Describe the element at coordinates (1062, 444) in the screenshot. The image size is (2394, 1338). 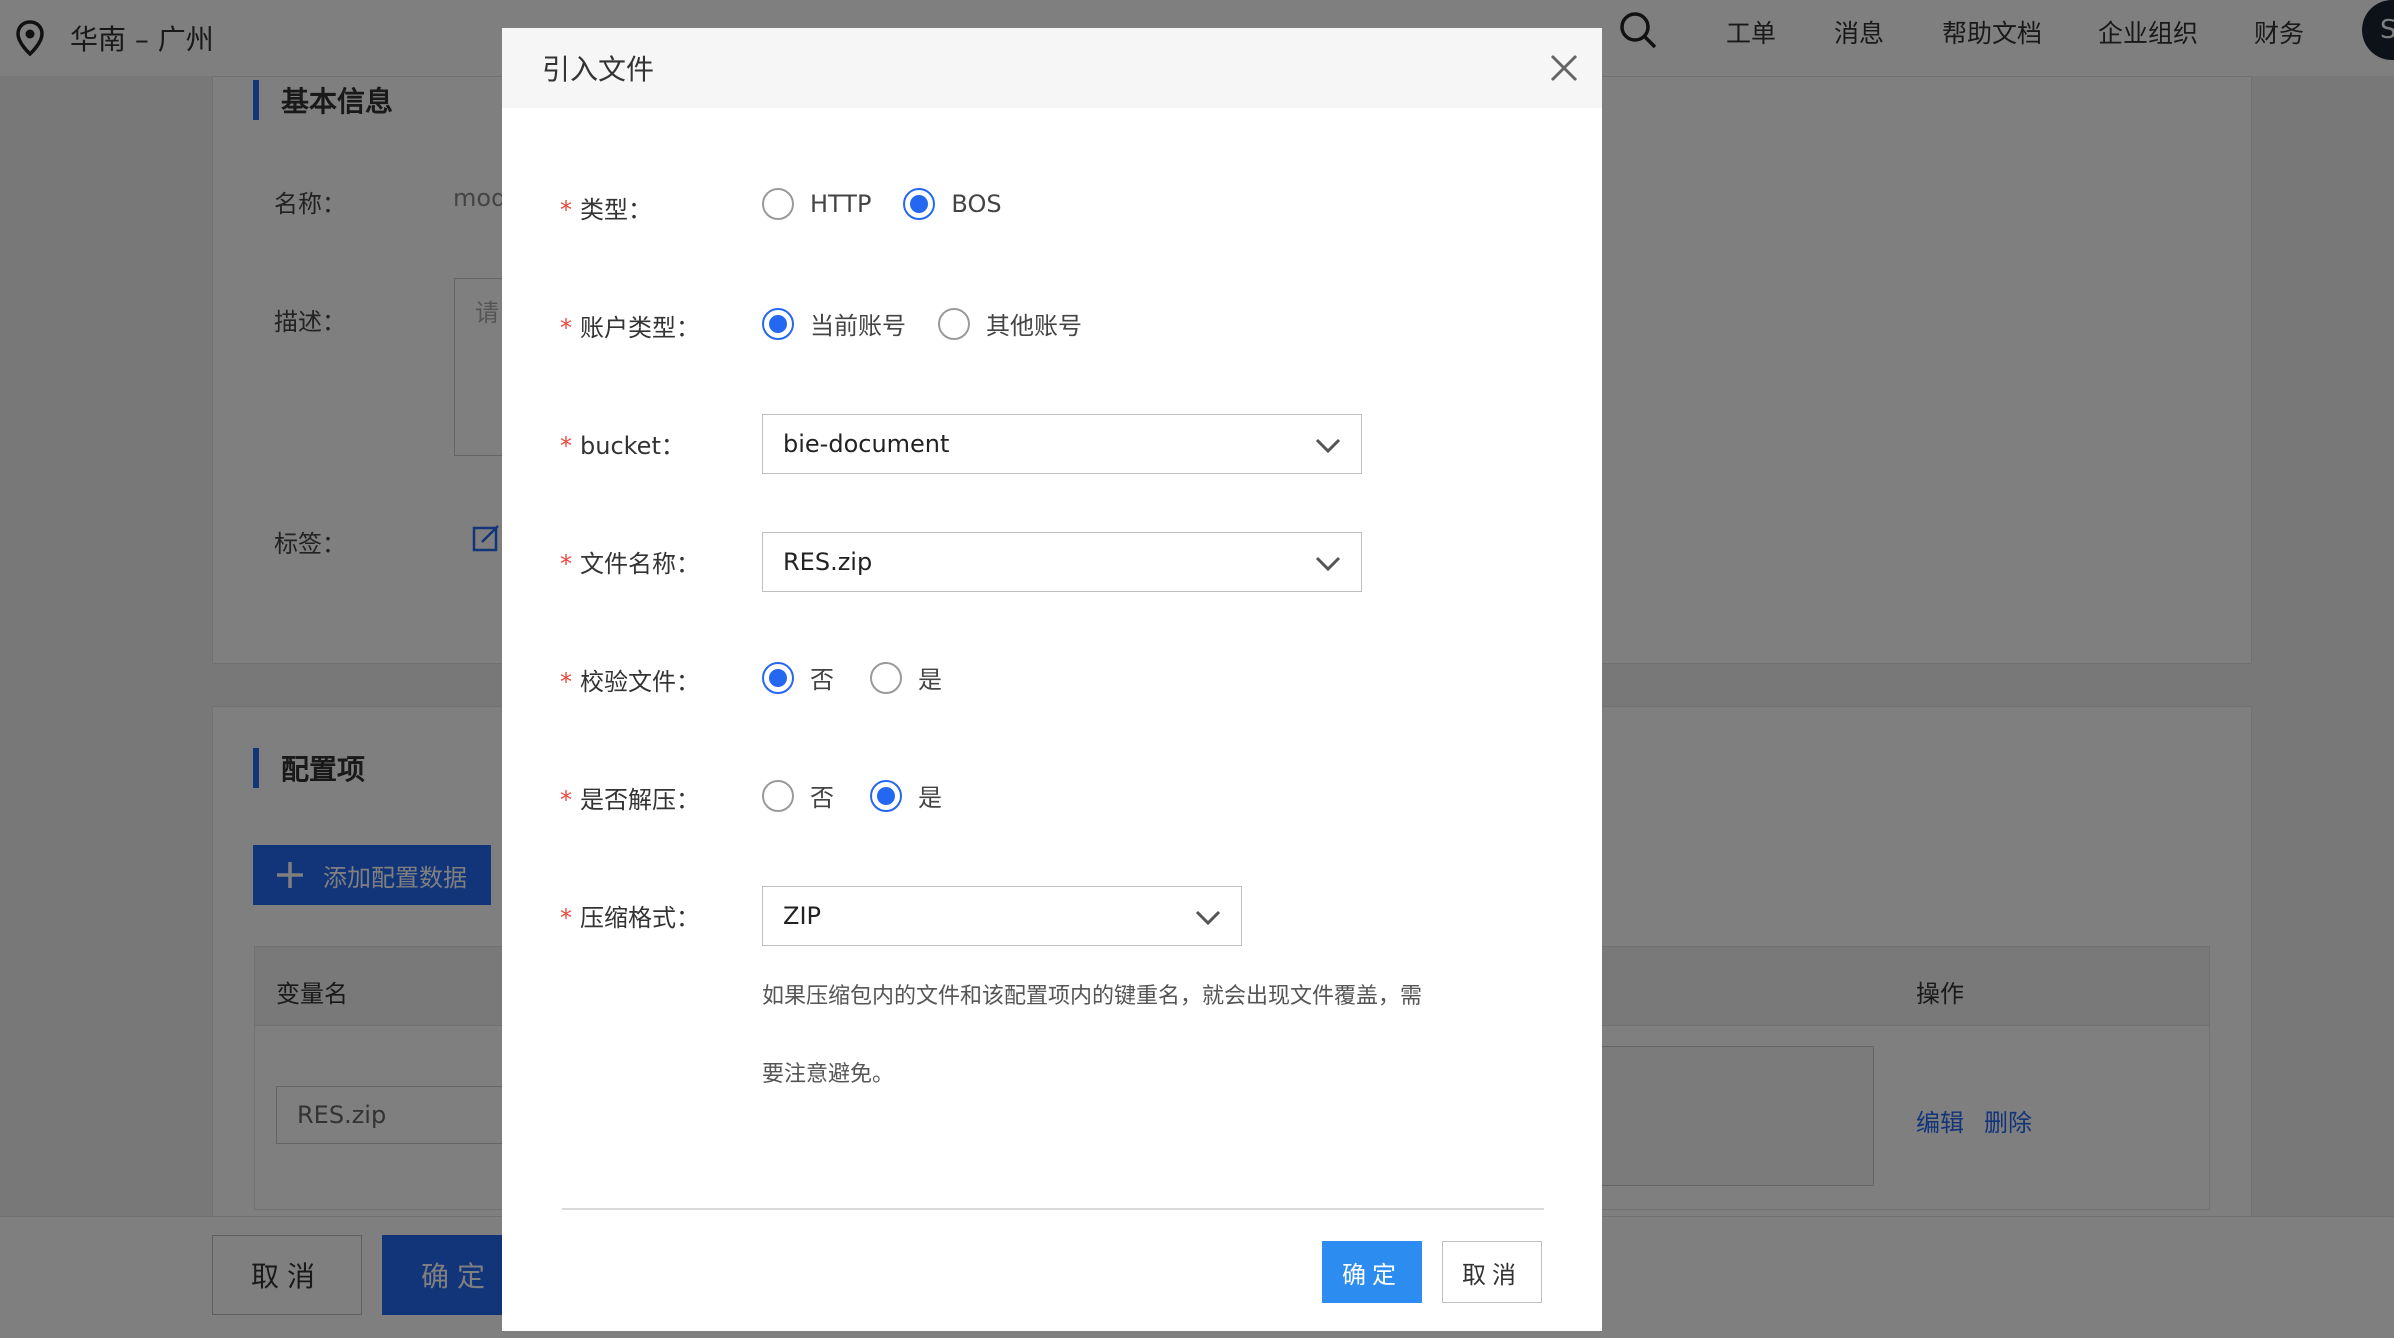
I see `bucket-select: bie-document` at that location.